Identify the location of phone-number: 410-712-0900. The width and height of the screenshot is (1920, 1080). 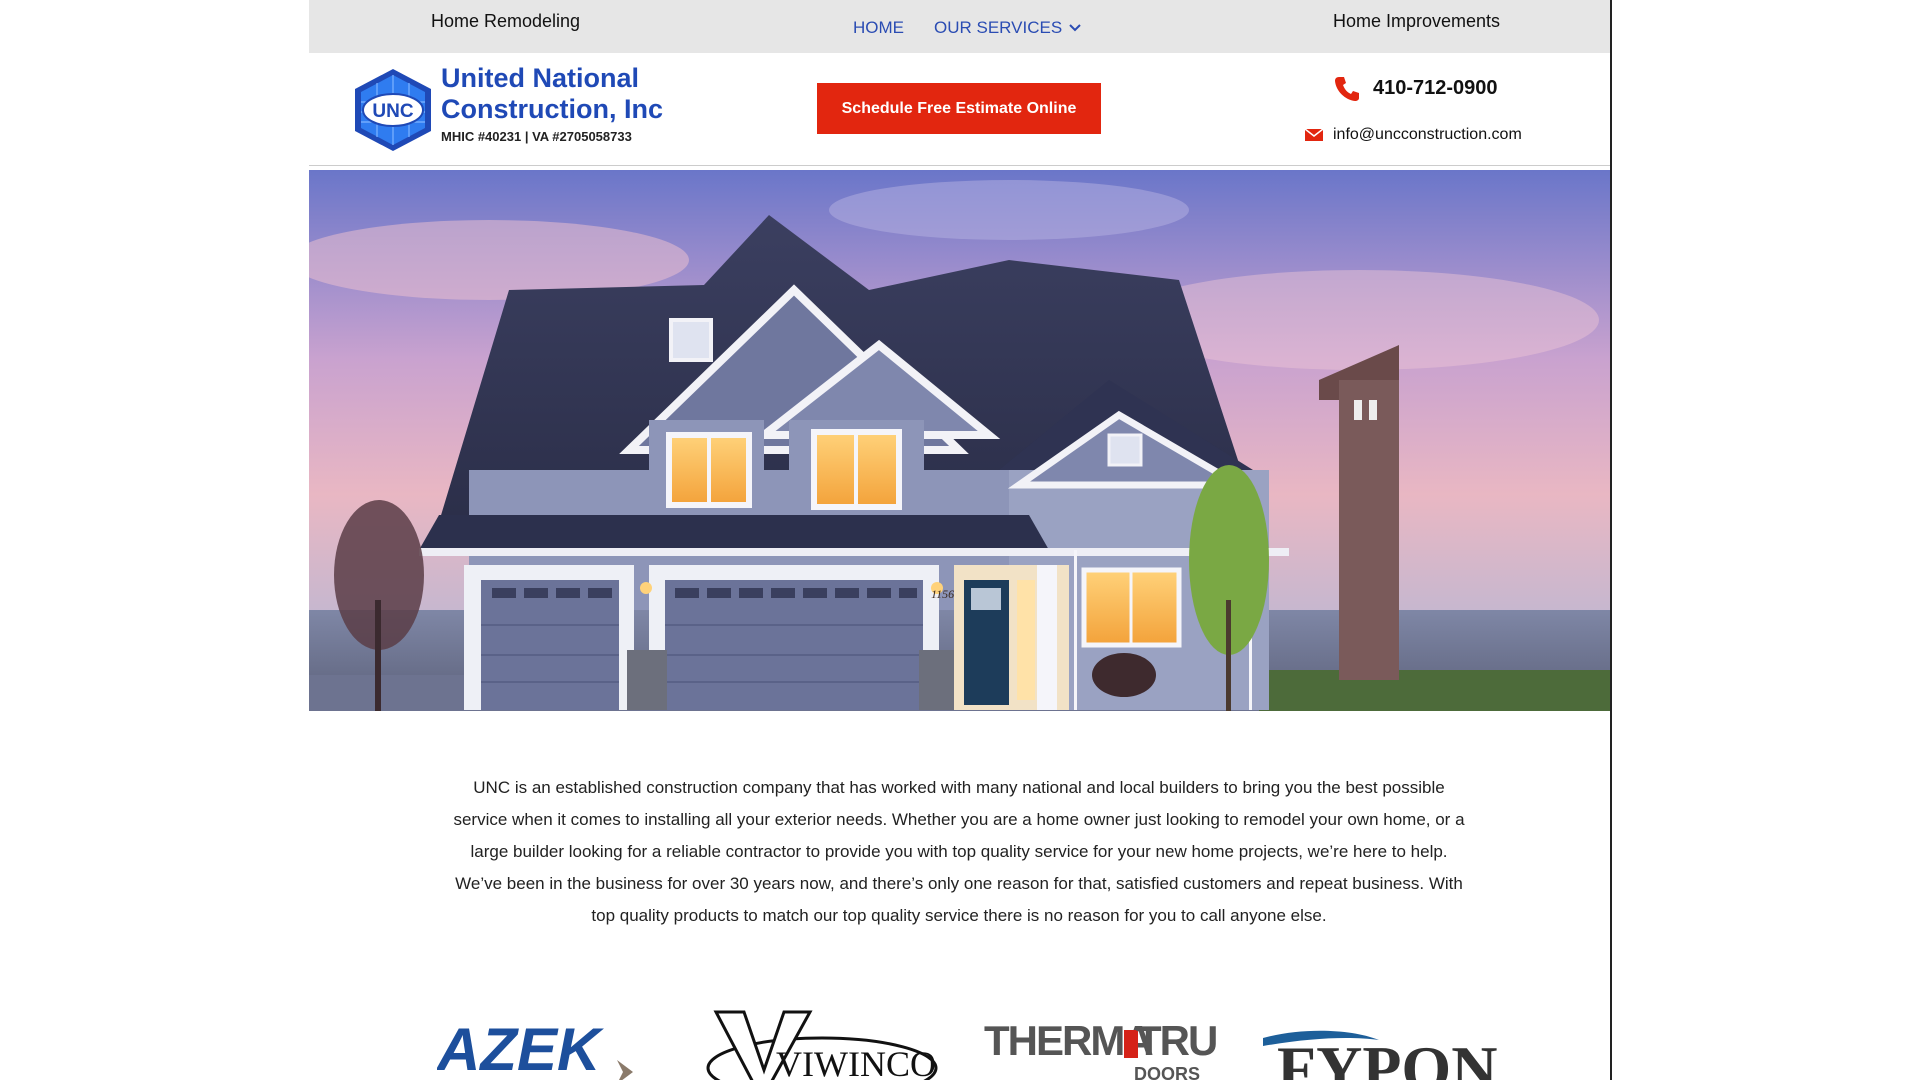
(1435, 87).